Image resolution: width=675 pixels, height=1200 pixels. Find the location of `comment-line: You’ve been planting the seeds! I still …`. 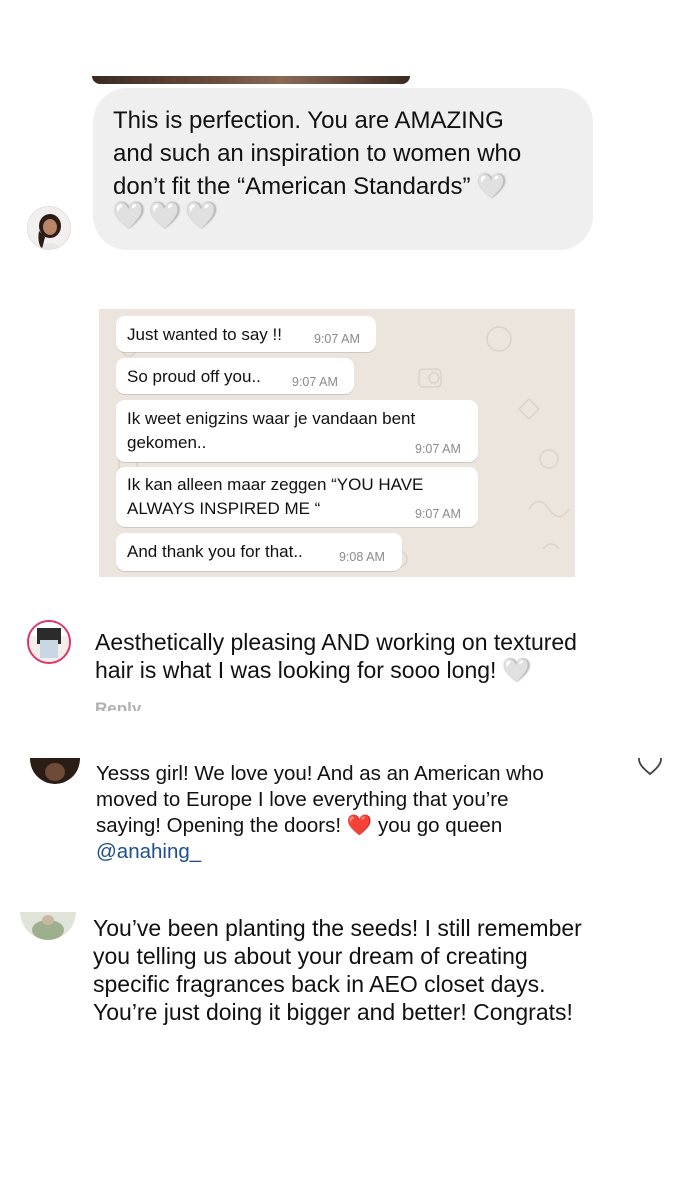

comment-line: You’ve been planting the seeds! I still … is located at coordinates (337, 928).